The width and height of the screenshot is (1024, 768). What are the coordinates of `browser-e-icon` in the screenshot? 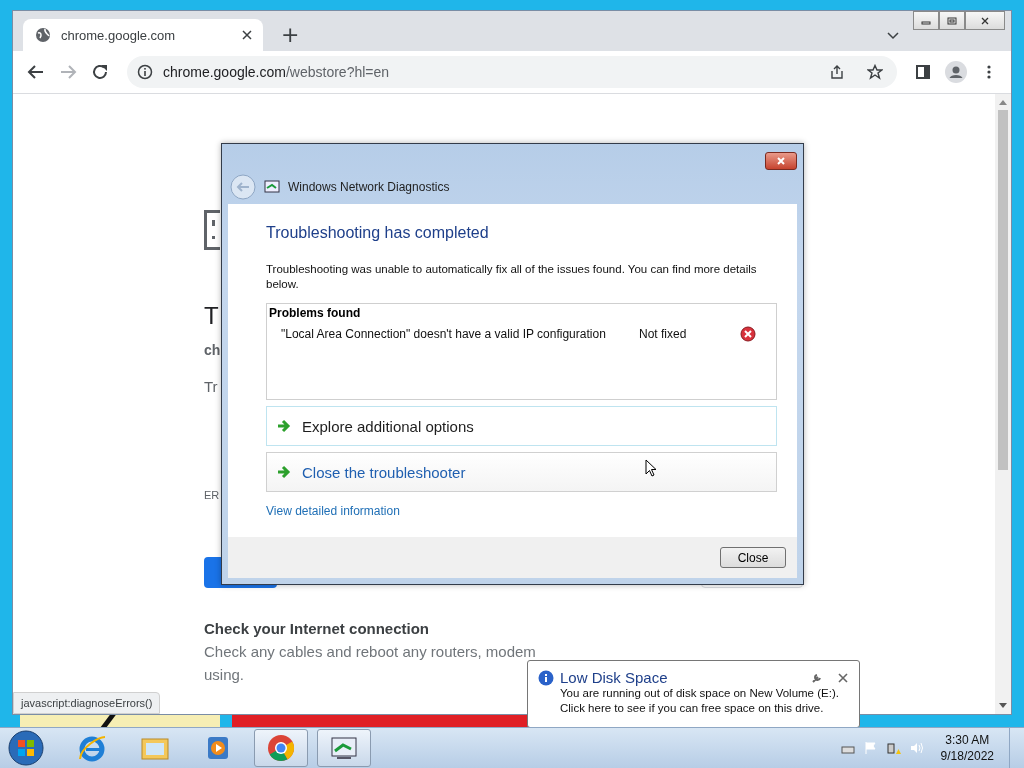 It's located at (92, 748).